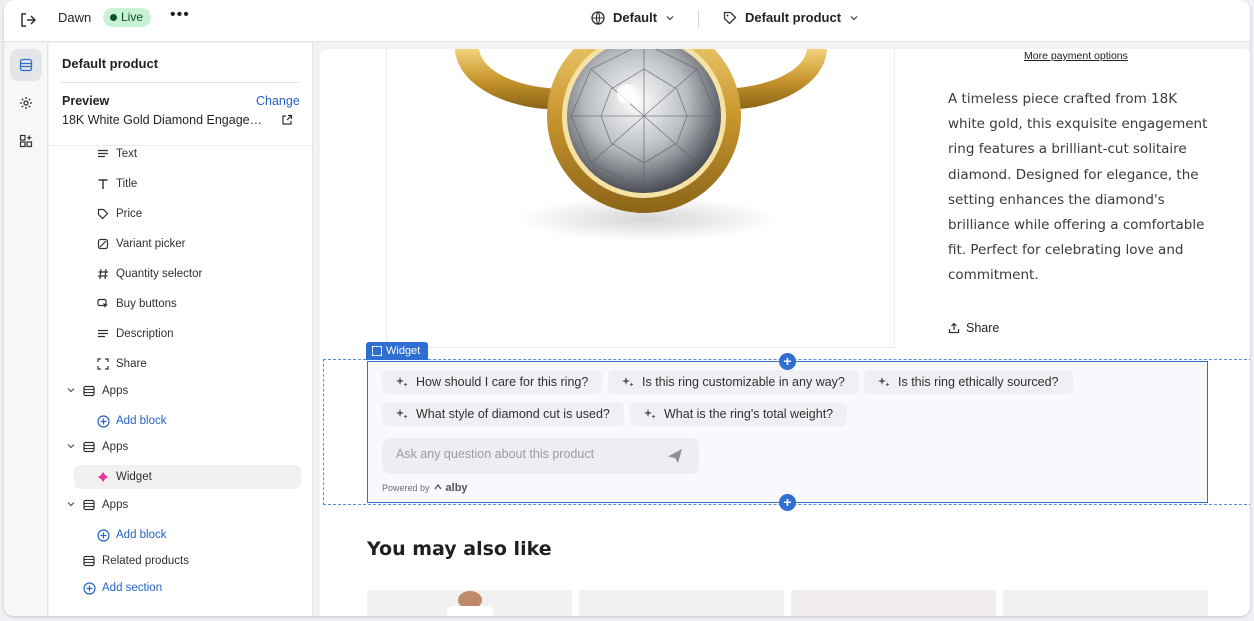 The image size is (1254, 621). I want to click on variant-icon, so click(103, 244).